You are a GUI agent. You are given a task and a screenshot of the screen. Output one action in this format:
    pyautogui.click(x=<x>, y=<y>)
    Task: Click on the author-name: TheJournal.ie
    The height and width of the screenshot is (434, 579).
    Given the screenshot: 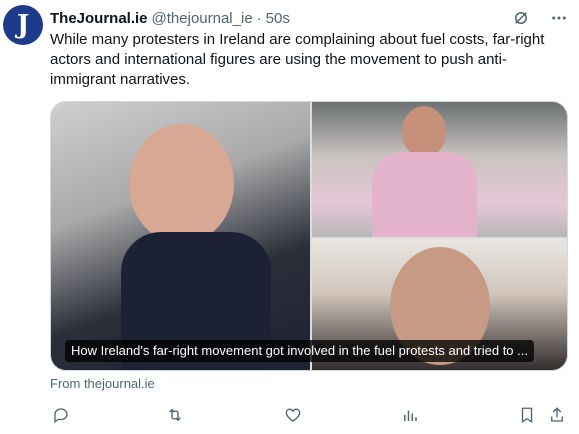 What is the action you would take?
    pyautogui.click(x=99, y=18)
    